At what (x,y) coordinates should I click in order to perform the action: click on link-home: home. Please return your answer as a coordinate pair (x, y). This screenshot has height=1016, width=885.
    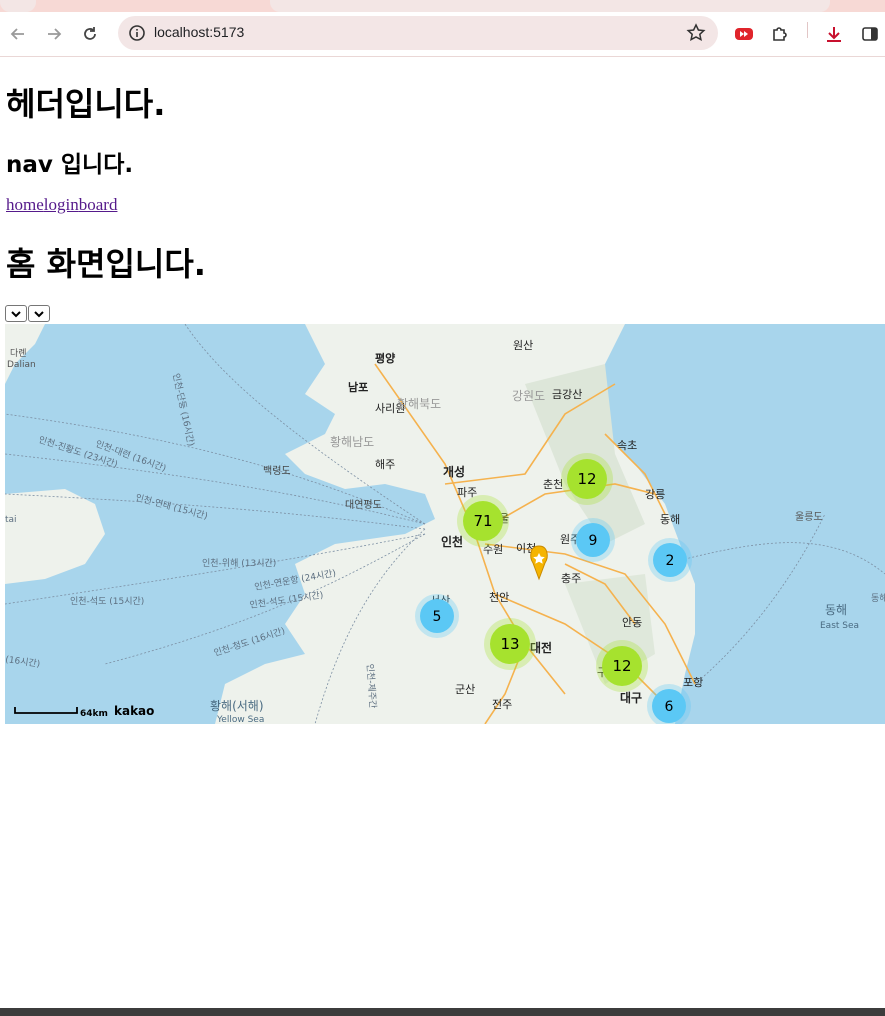
    Looking at the image, I should click on (25, 204).